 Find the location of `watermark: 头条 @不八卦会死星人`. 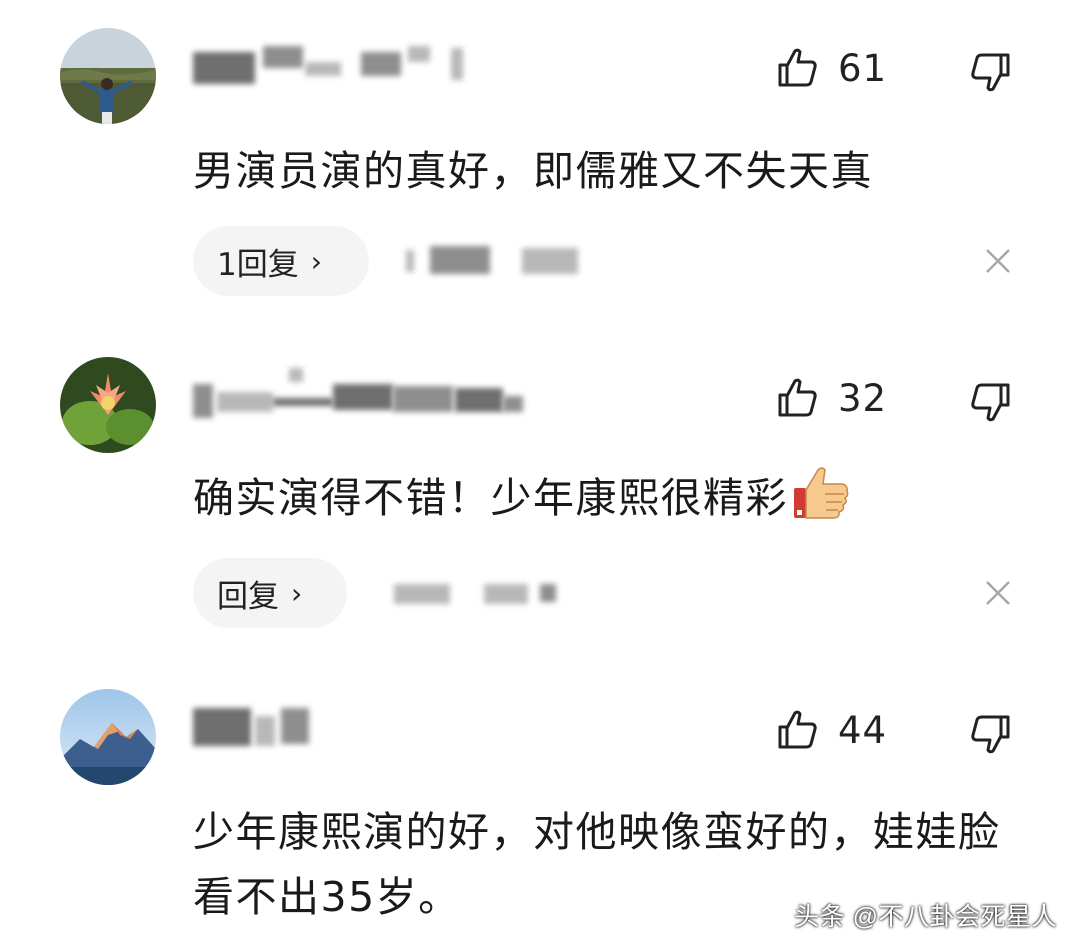

watermark: 头条 @不八卦会死星人 is located at coordinates (925, 917).